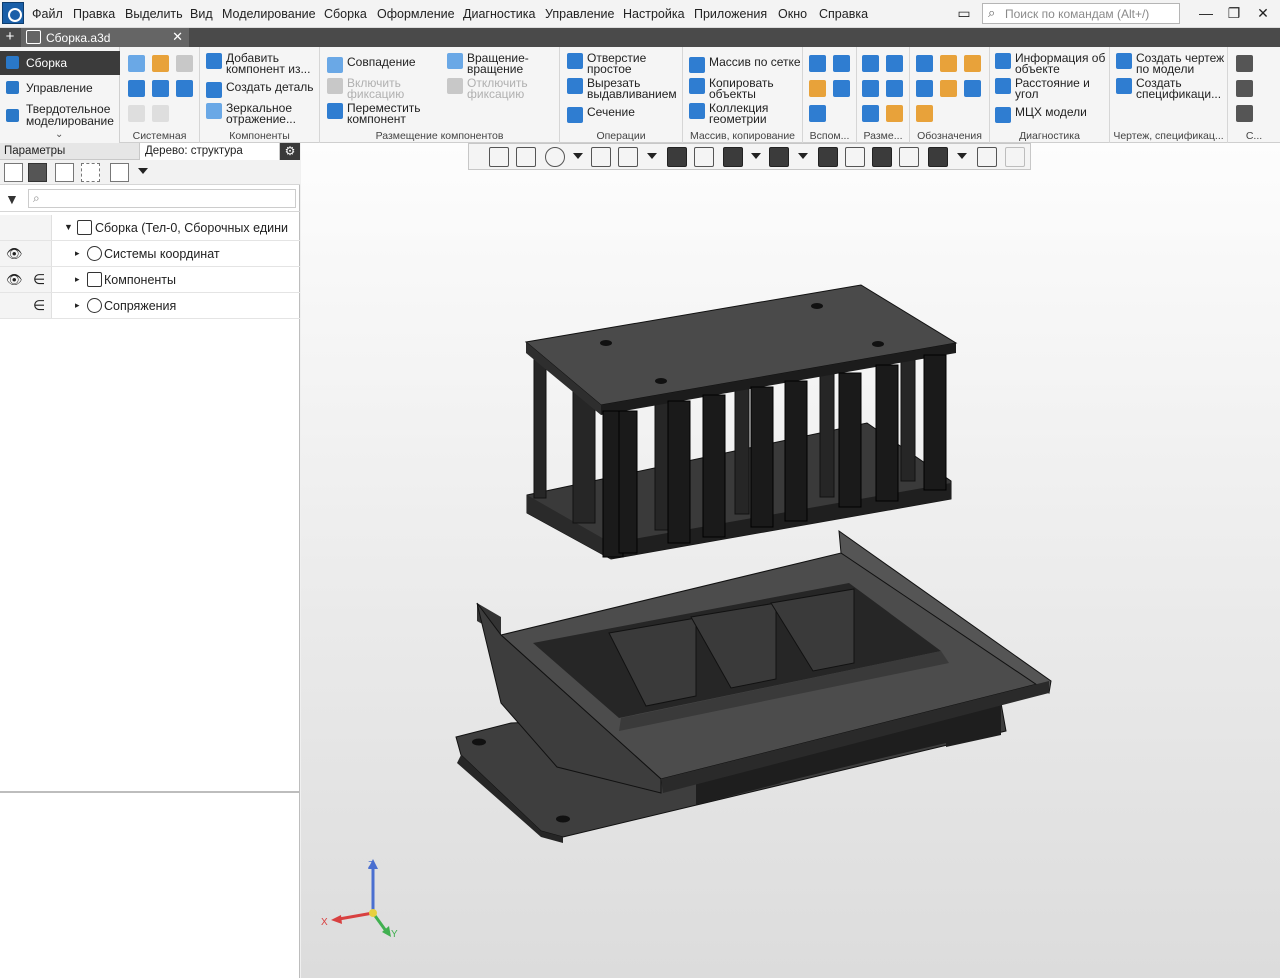  I want to click on collapse-icon: ▼, so click(68, 227).